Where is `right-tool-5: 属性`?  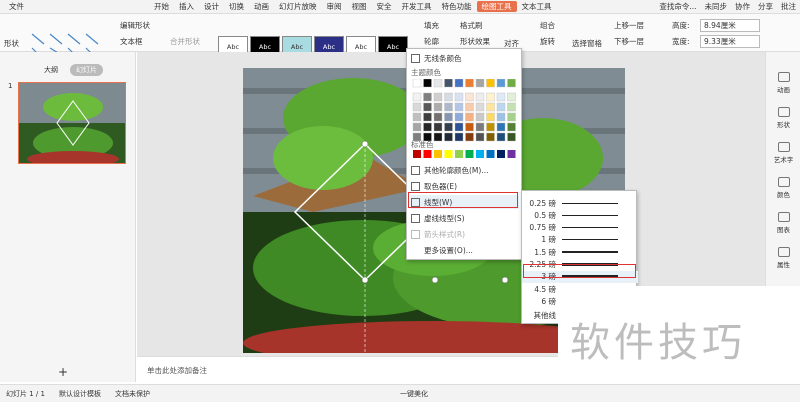
right-tool-5: 属性 is located at coordinates (783, 258).